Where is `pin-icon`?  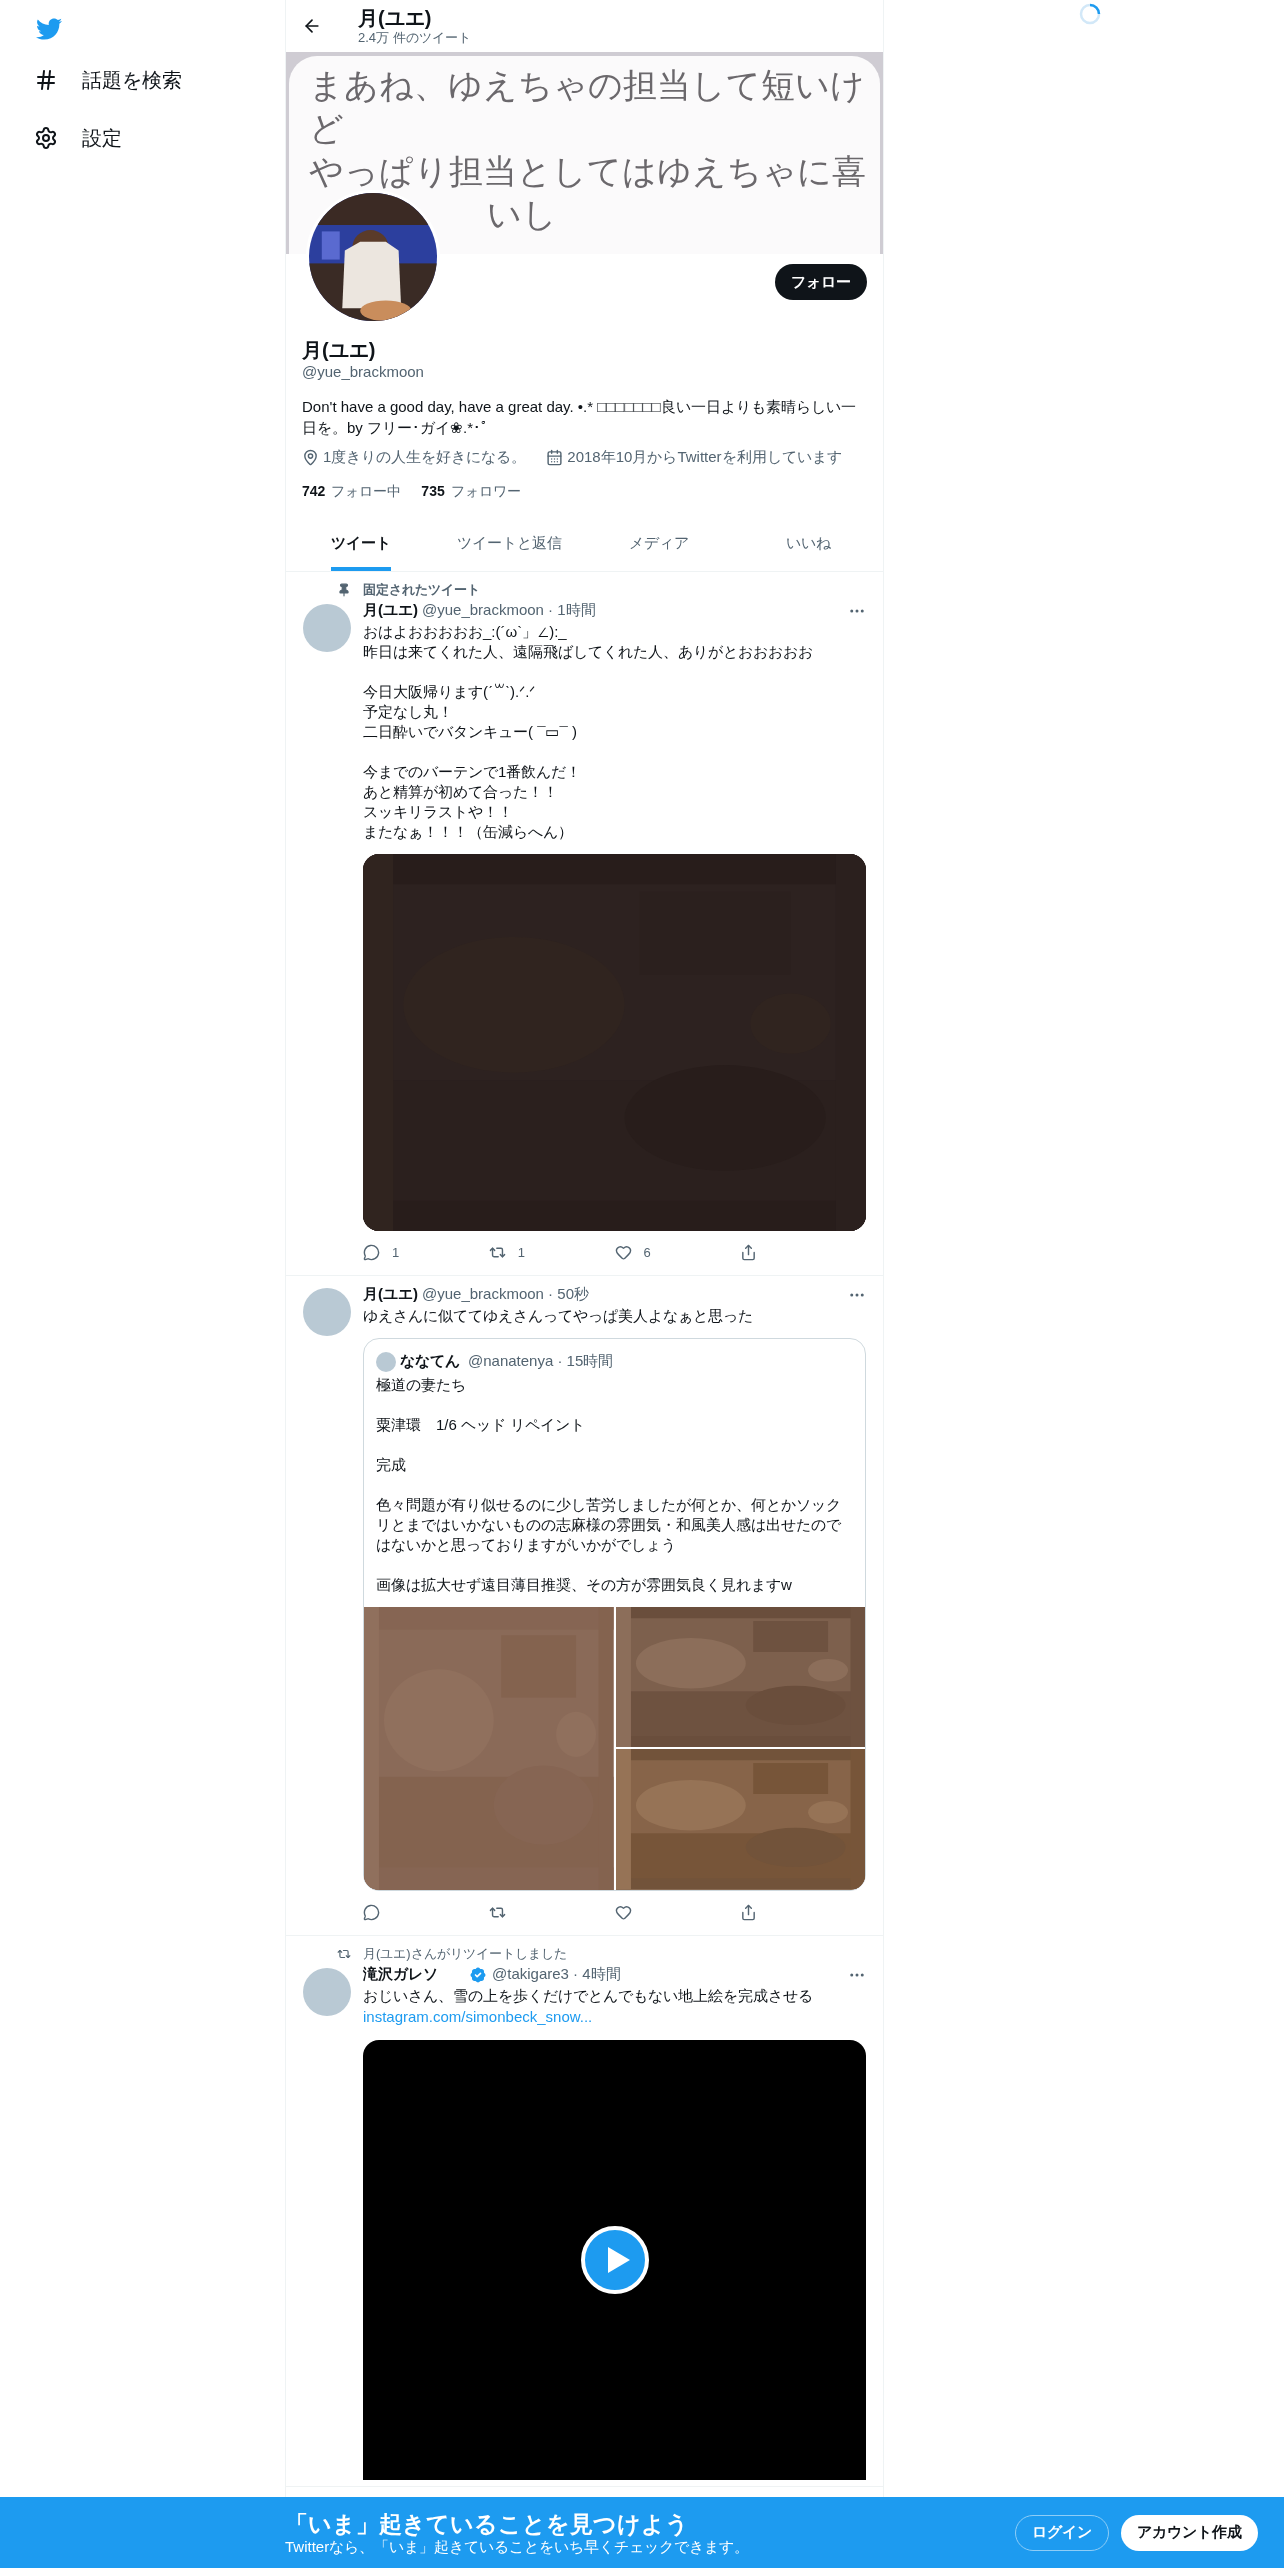 pin-icon is located at coordinates (344, 589).